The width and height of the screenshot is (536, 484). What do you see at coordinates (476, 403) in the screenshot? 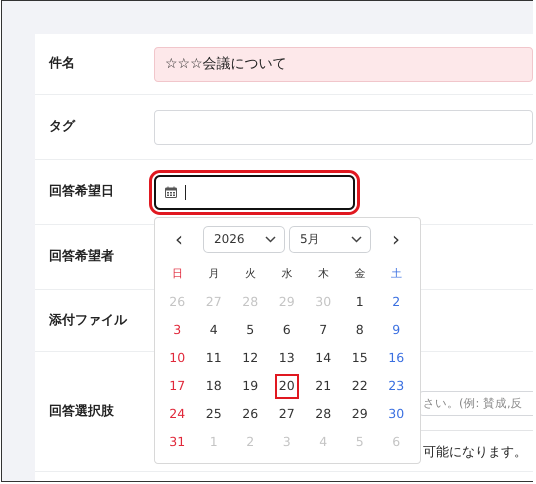
I see `choices-field: さい。(例: 賛成,反` at bounding box center [476, 403].